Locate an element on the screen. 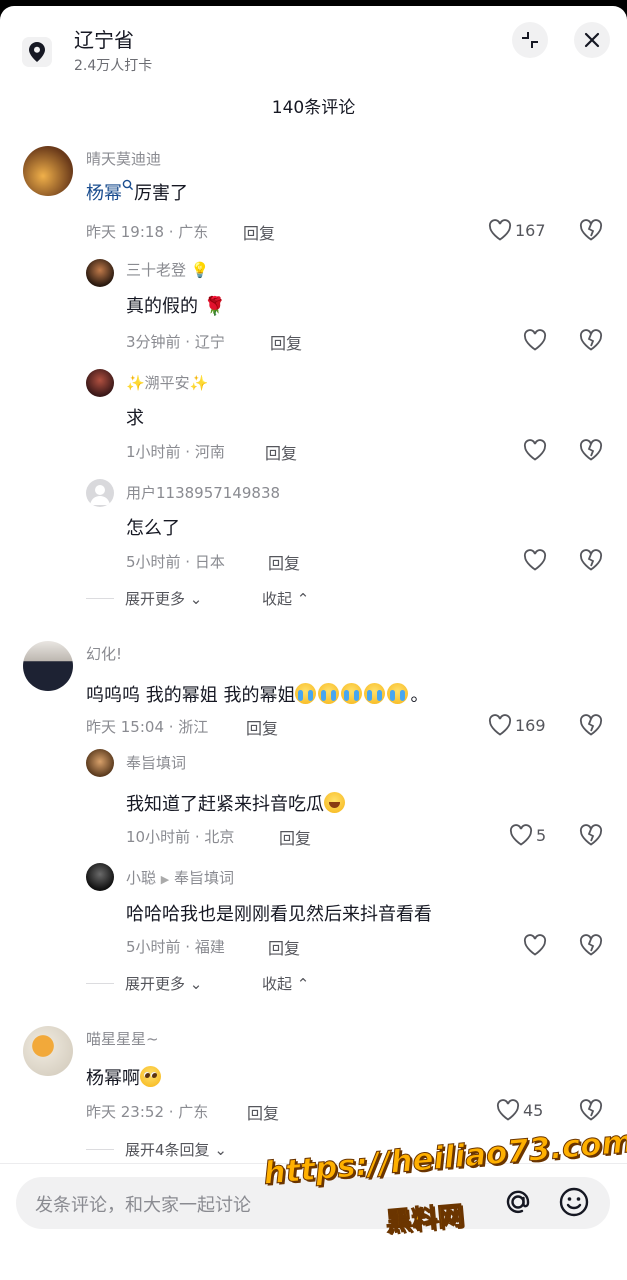  reply-text: 哈哈哈我也是刚刚看见然后来抖音看看 is located at coordinates (279, 914).